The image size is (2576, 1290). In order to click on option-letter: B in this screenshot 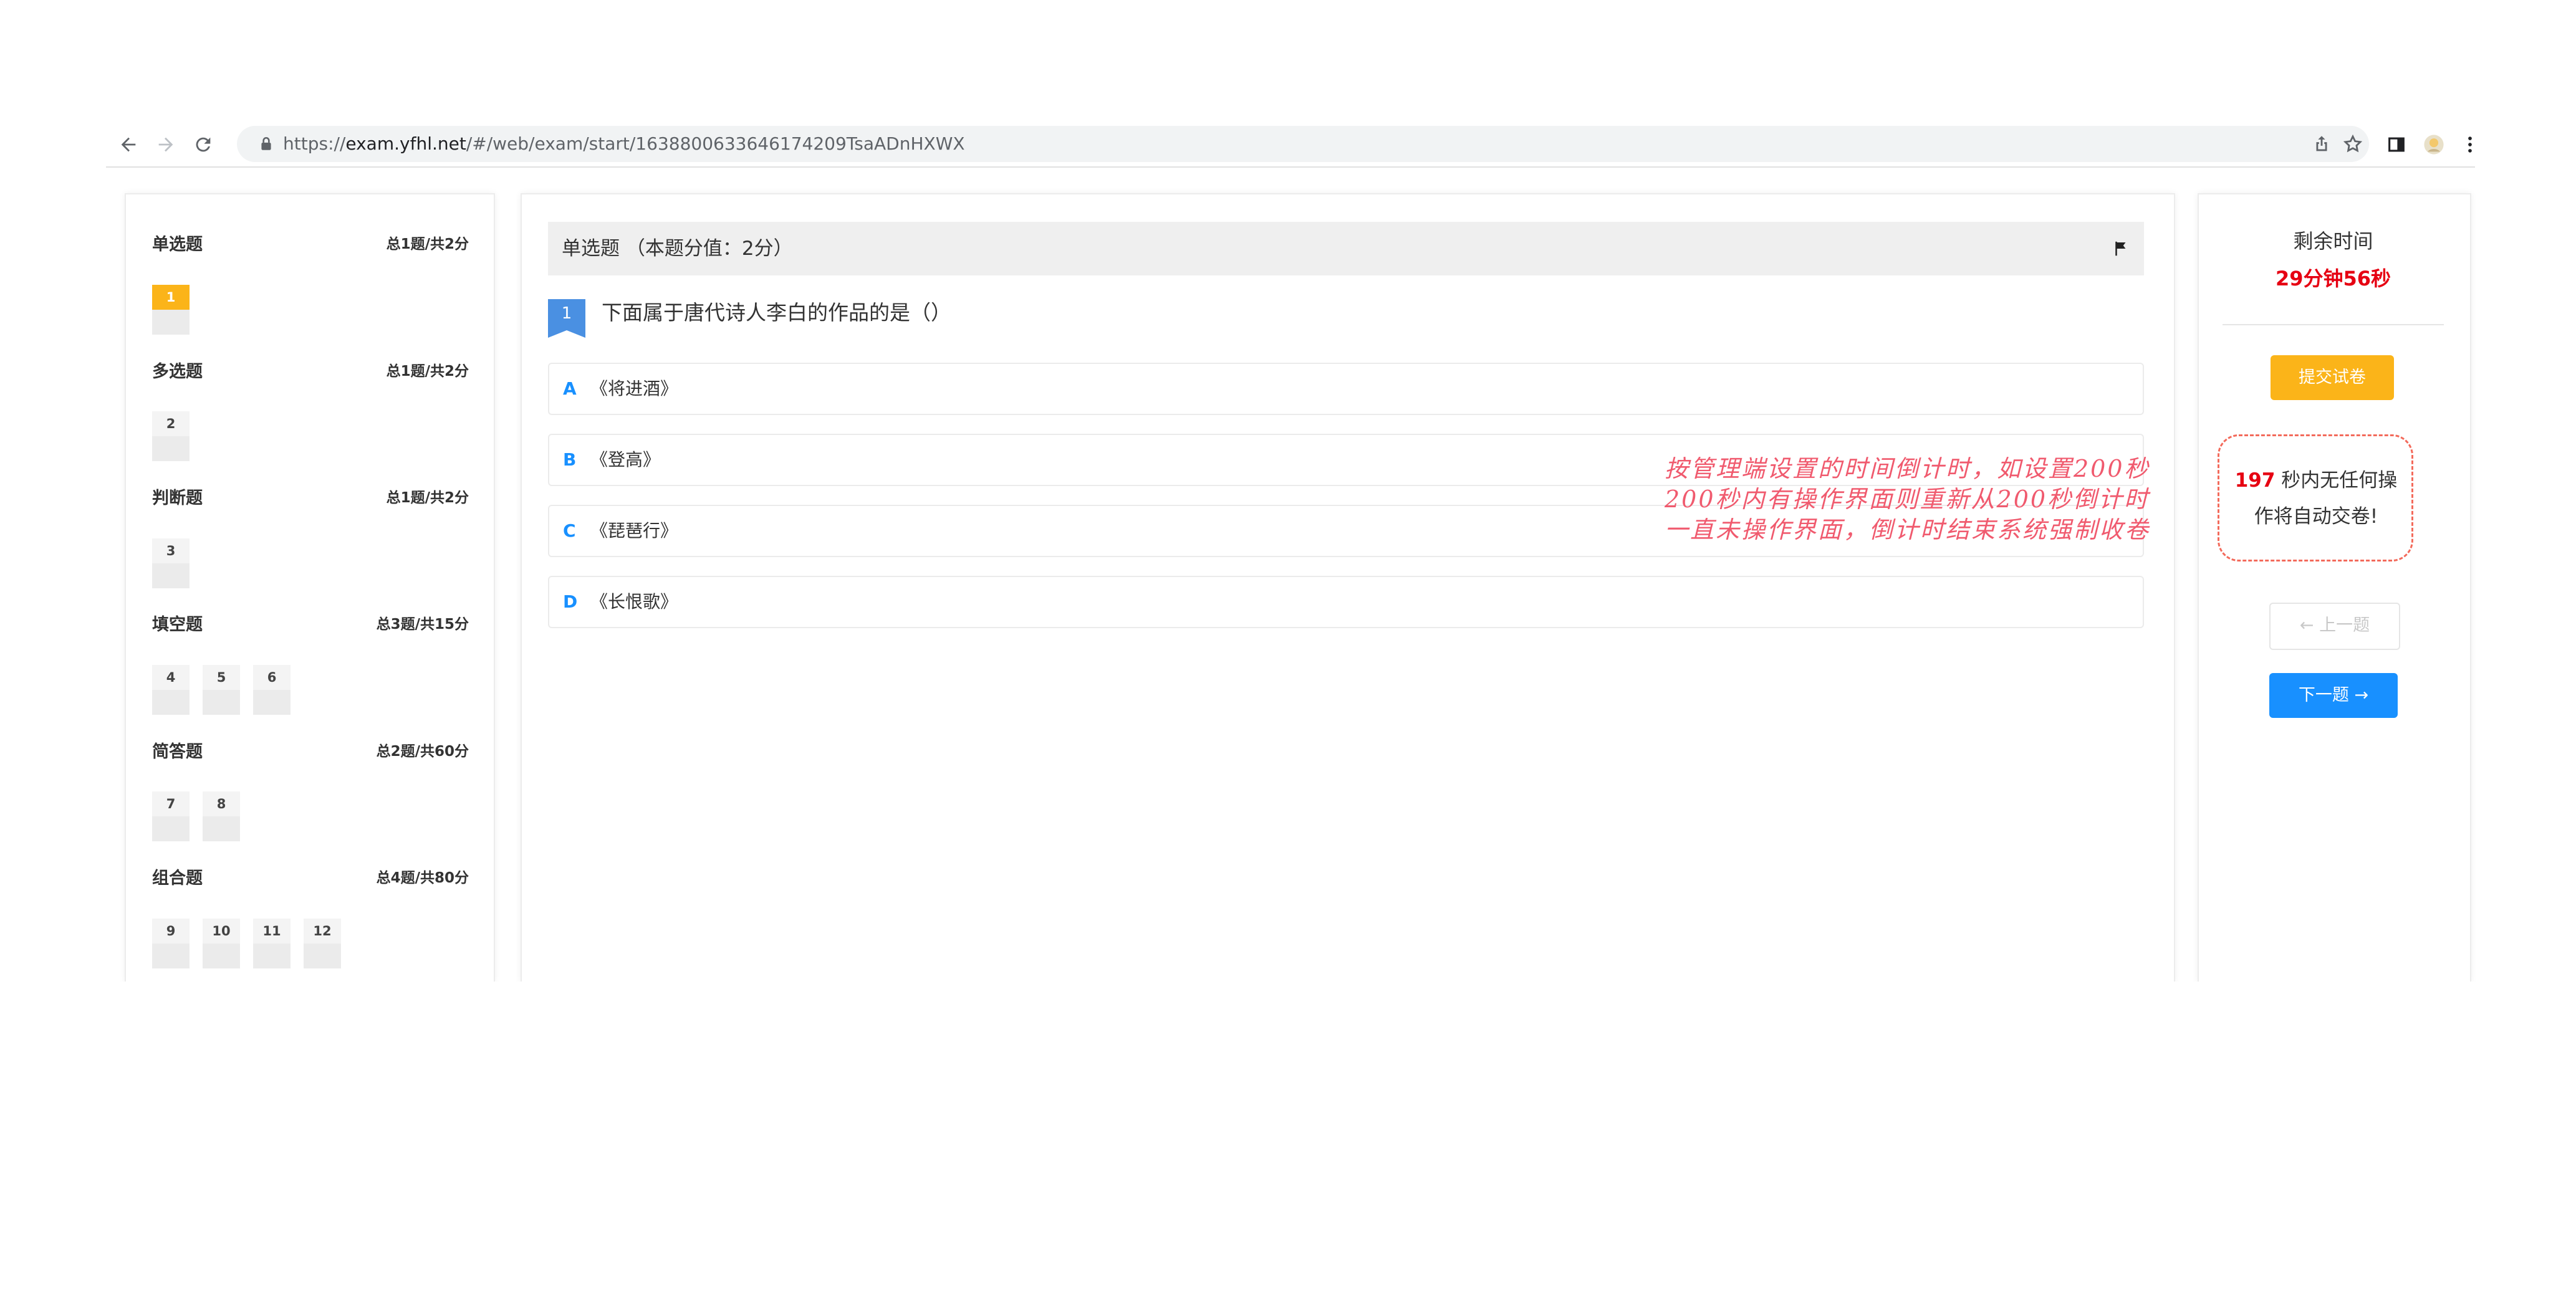, I will do `click(570, 459)`.